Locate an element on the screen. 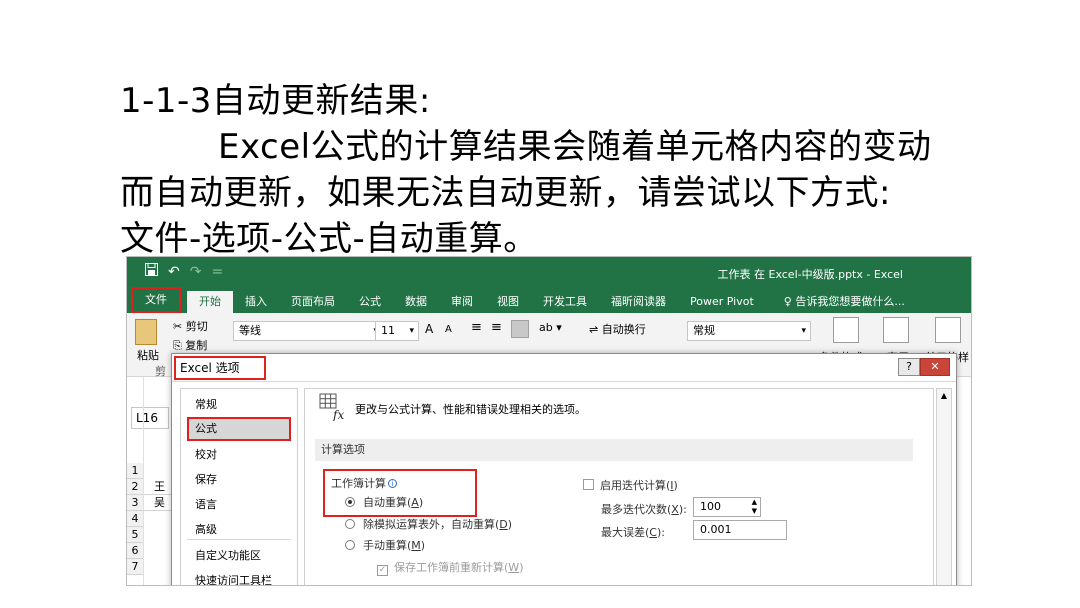 Image resolution: width=1080 pixels, height=608 pixels. align-middle-icon: ≡ is located at coordinates (496, 327).